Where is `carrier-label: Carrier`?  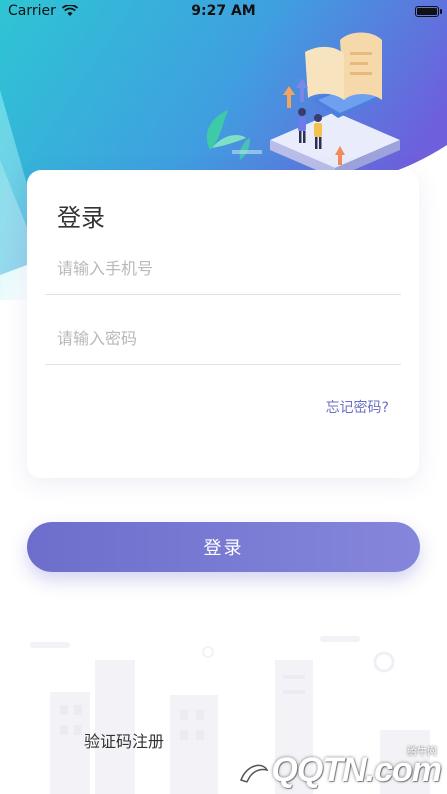
carrier-label: Carrier is located at coordinates (32, 11).